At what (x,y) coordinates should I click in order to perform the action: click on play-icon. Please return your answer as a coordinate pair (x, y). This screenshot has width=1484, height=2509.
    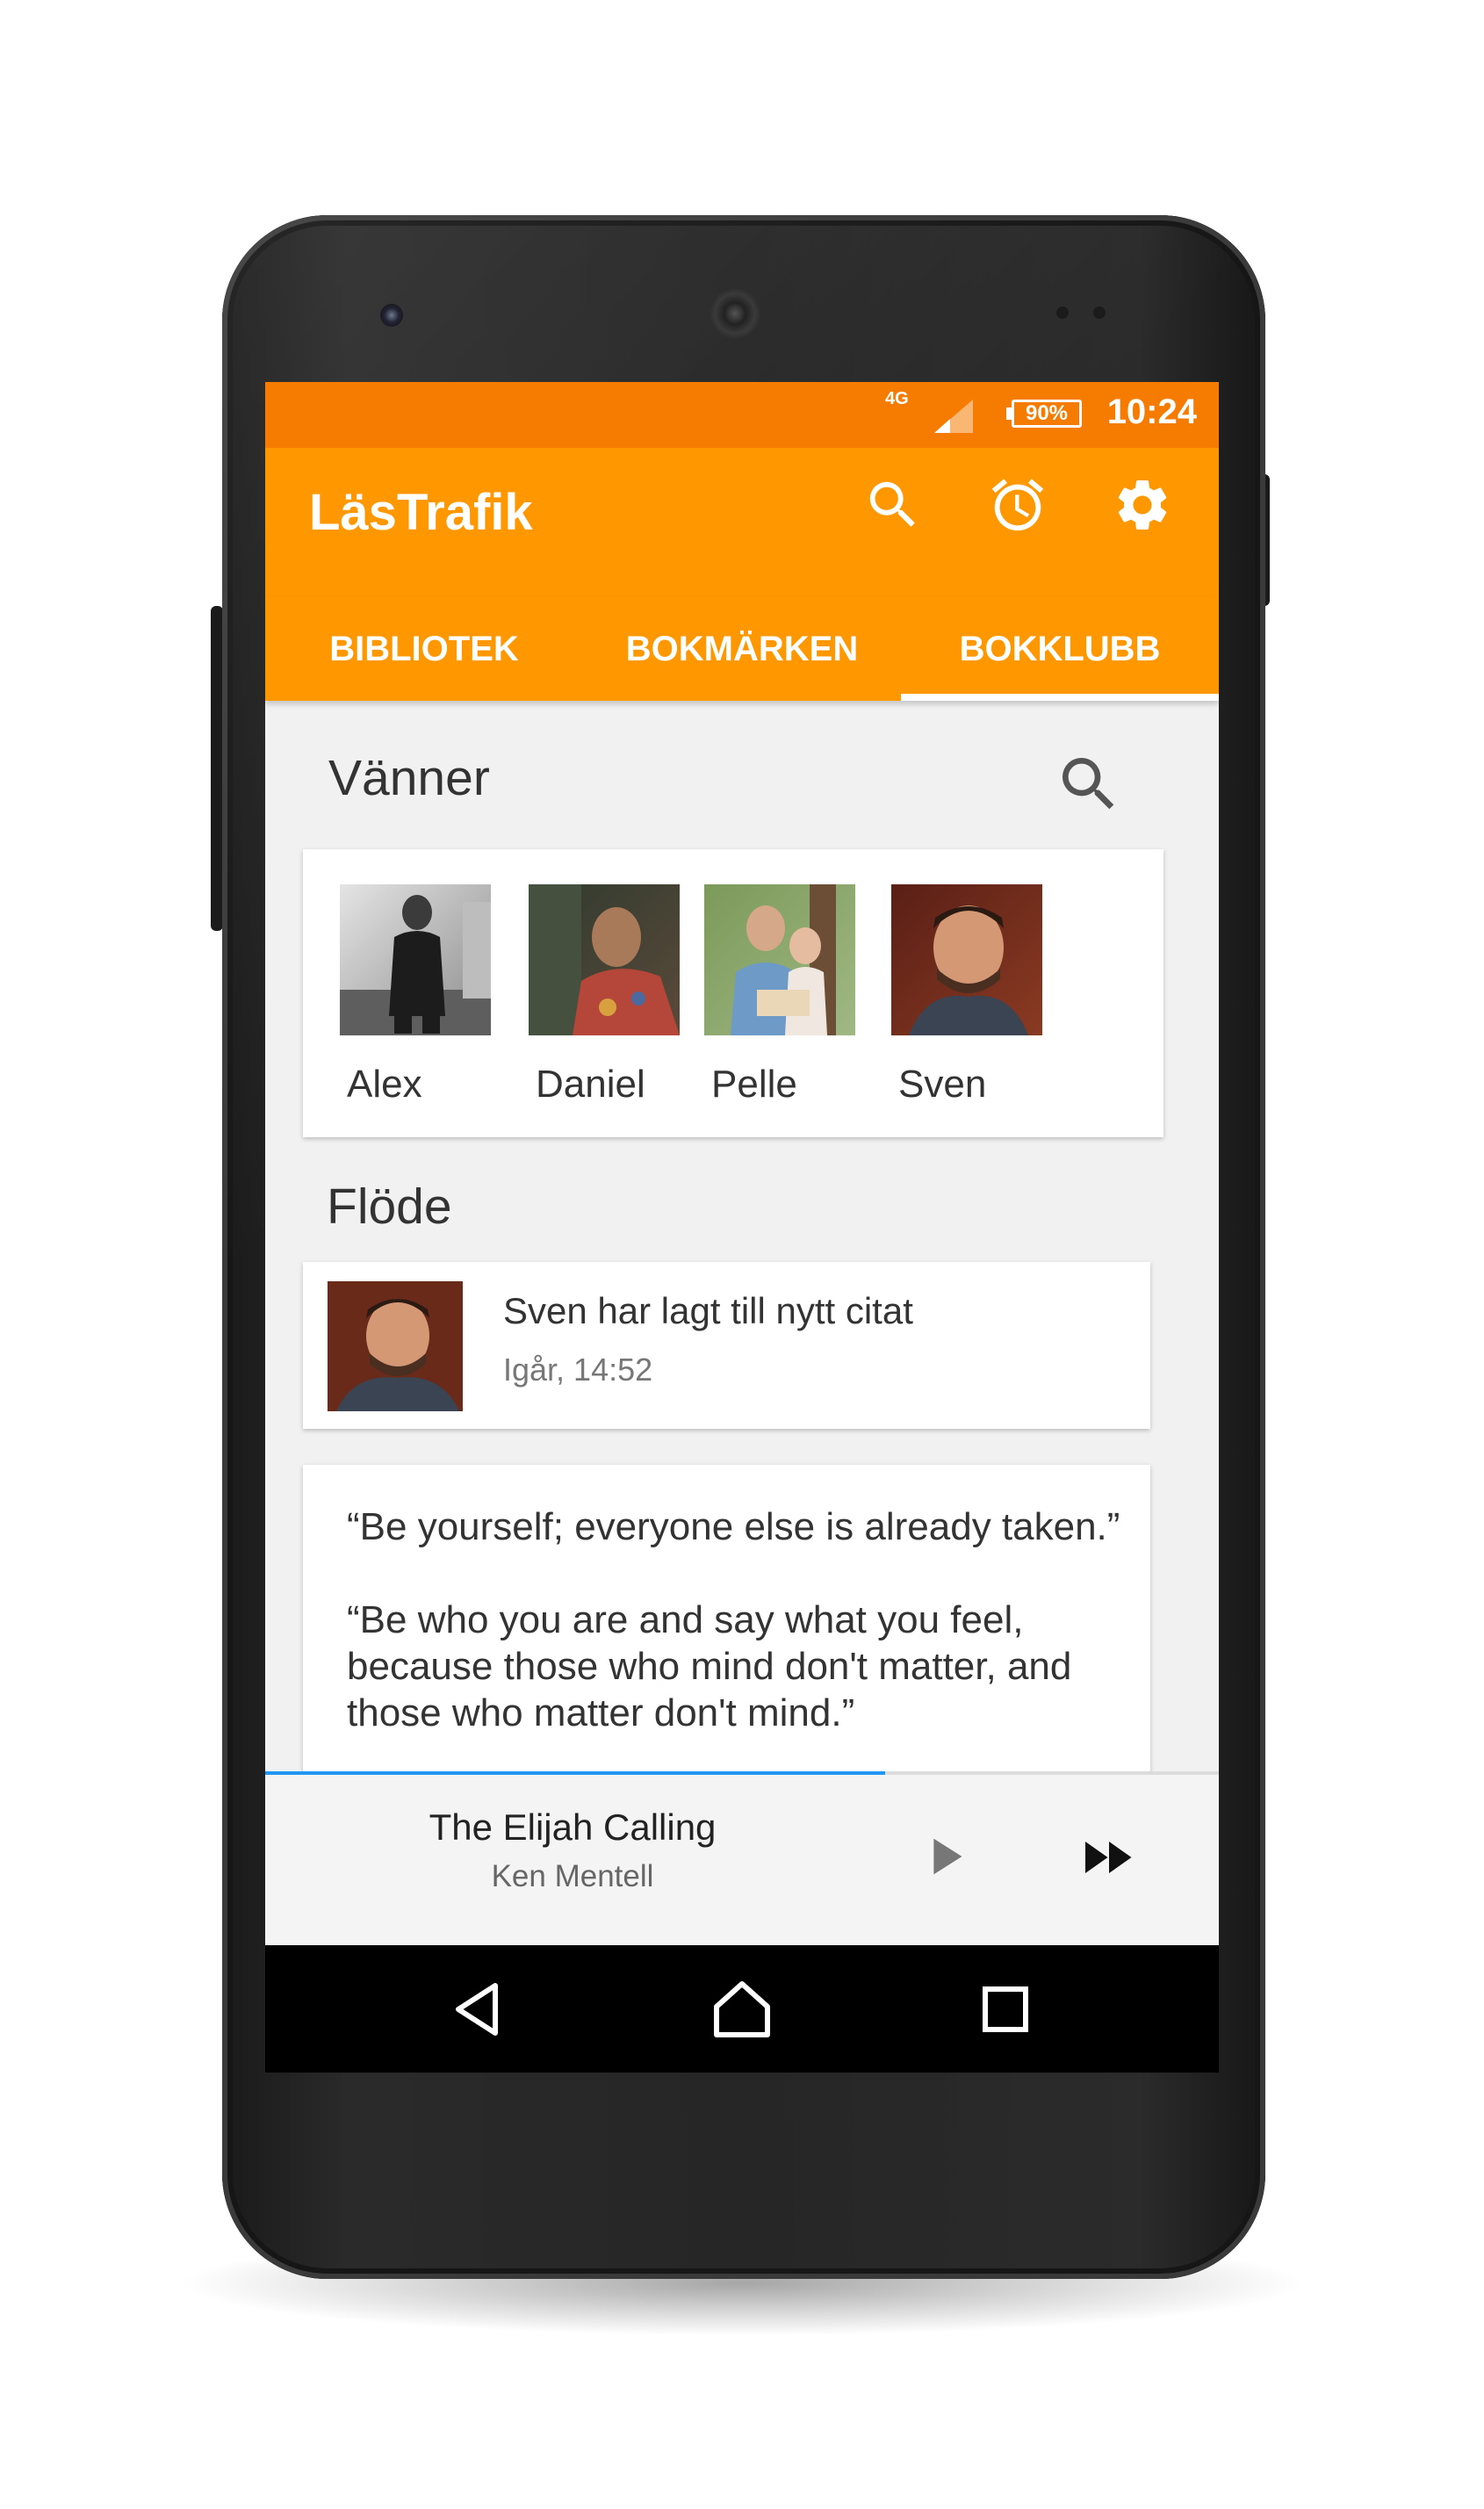
    Looking at the image, I should click on (944, 1856).